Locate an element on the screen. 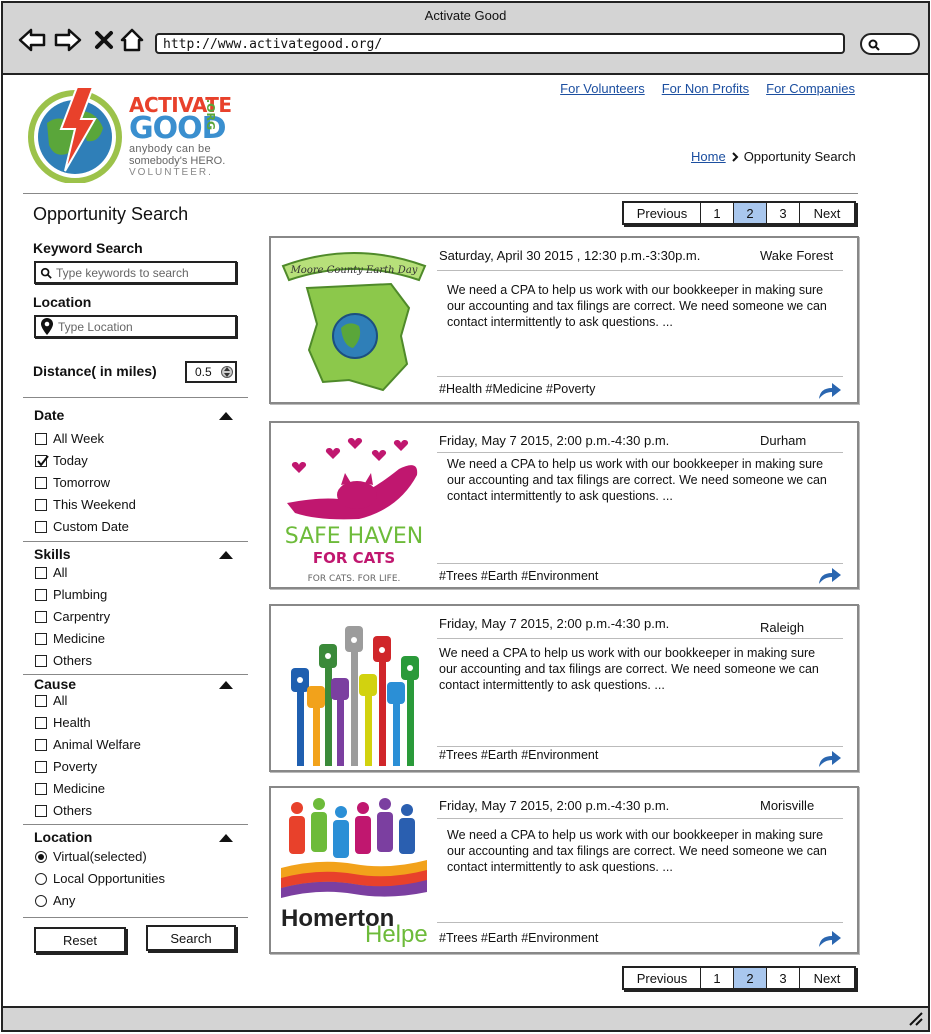 The width and height of the screenshot is (931, 1034). search-icon is located at coordinates (874, 45).